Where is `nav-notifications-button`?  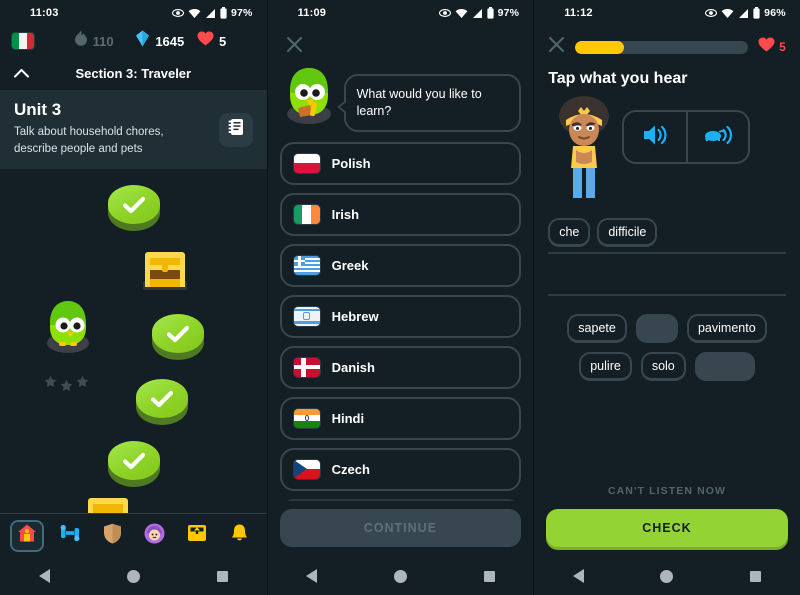
nav-notifications-button is located at coordinates (239, 536).